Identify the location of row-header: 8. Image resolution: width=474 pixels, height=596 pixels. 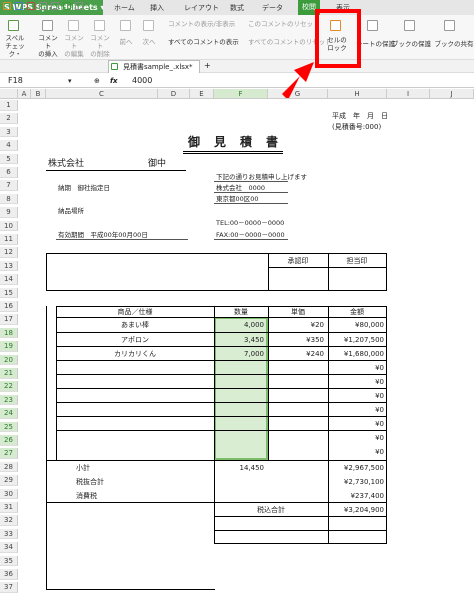
(9, 199).